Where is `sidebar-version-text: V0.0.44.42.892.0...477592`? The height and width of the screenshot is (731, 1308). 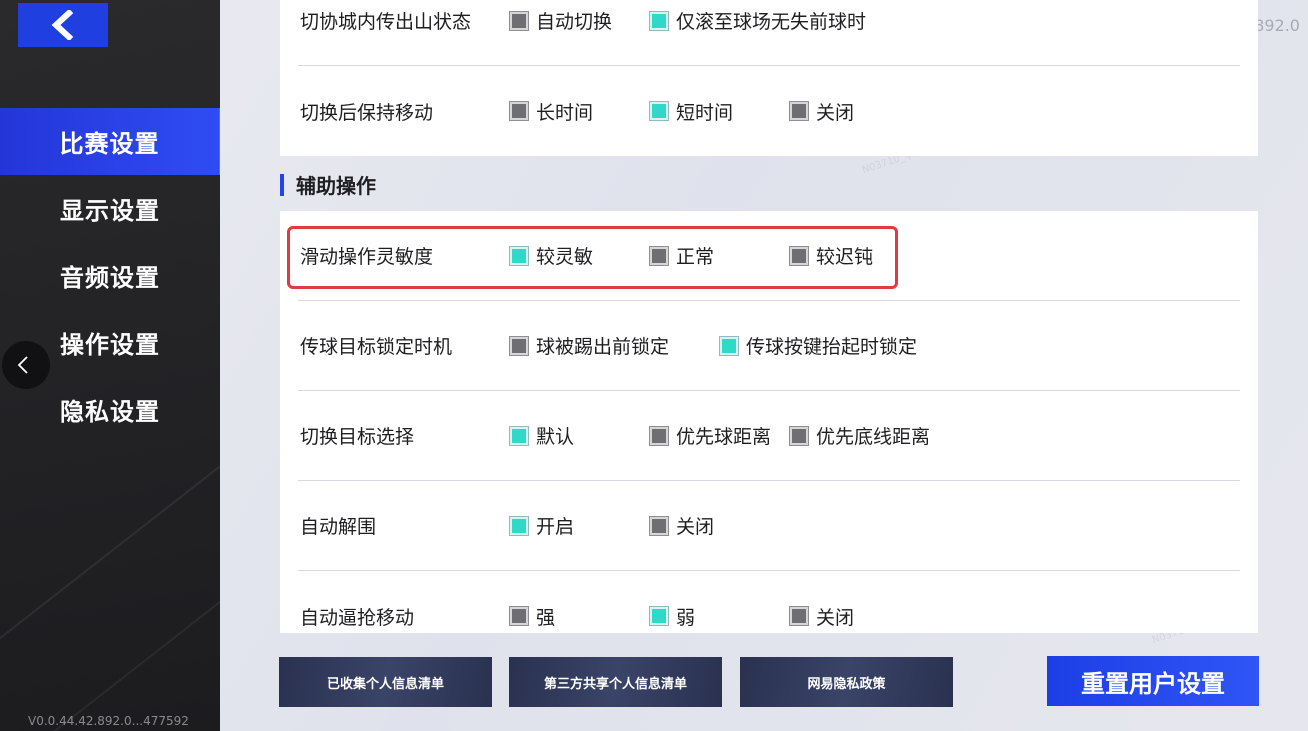
sidebar-version-text: V0.0.44.42.892.0...477592 is located at coordinates (108, 721).